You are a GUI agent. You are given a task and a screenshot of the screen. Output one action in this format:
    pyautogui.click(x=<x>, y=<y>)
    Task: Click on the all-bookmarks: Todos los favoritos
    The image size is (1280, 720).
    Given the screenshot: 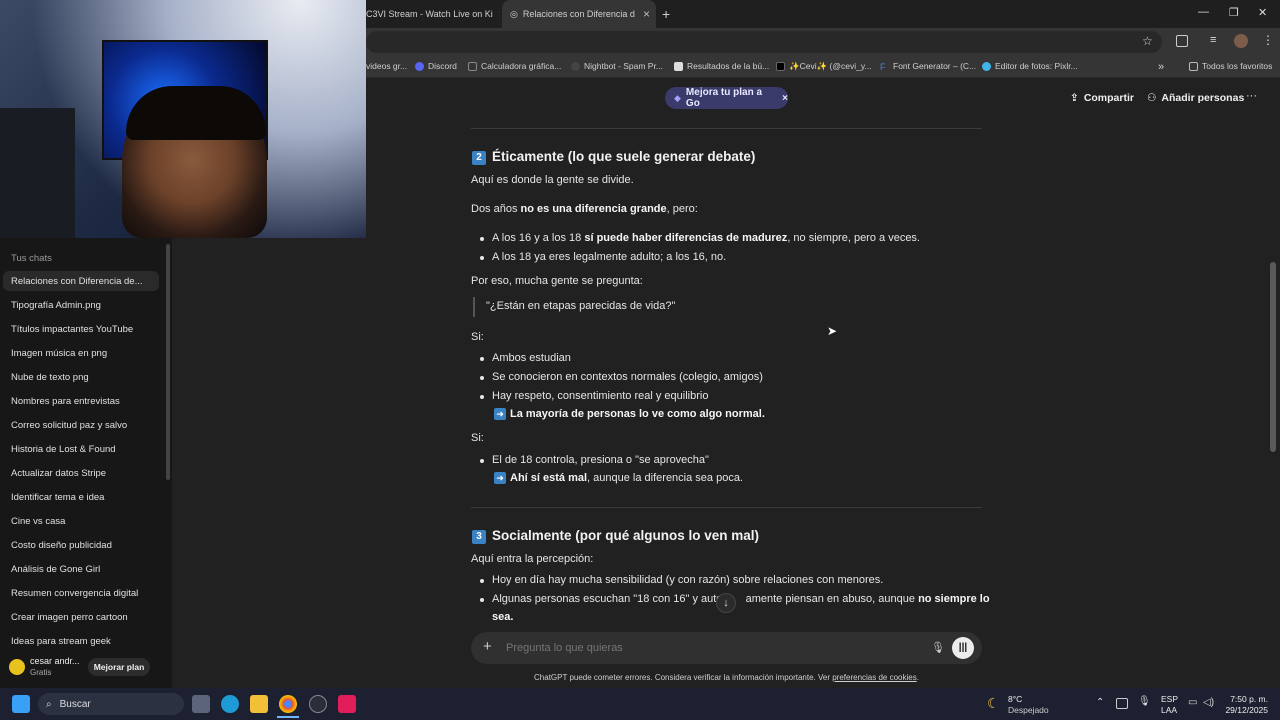 What is the action you would take?
    pyautogui.click(x=1230, y=66)
    